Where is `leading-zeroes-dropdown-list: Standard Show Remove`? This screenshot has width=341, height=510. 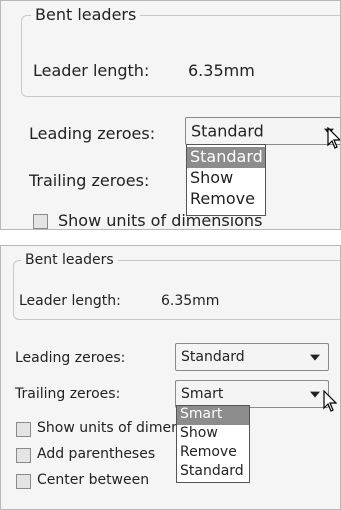 leading-zeroes-dropdown-list: Standard Show Remove is located at coordinates (226, 180).